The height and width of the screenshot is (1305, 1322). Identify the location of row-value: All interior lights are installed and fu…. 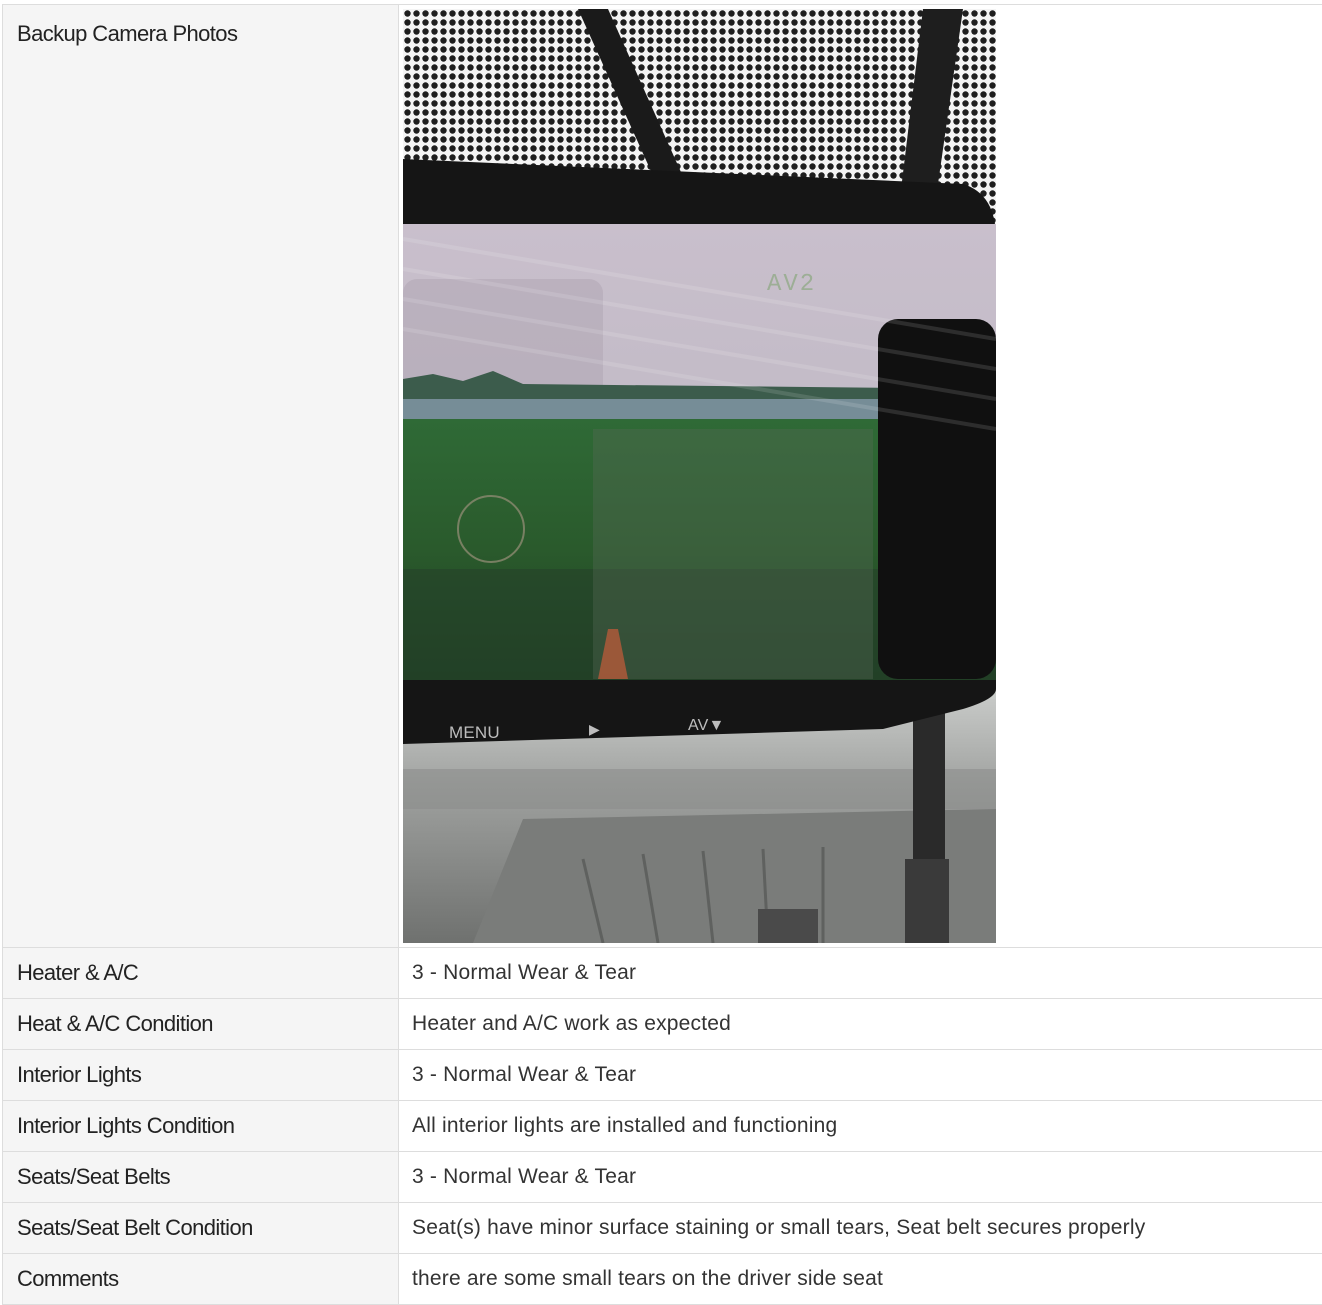
(860, 1126).